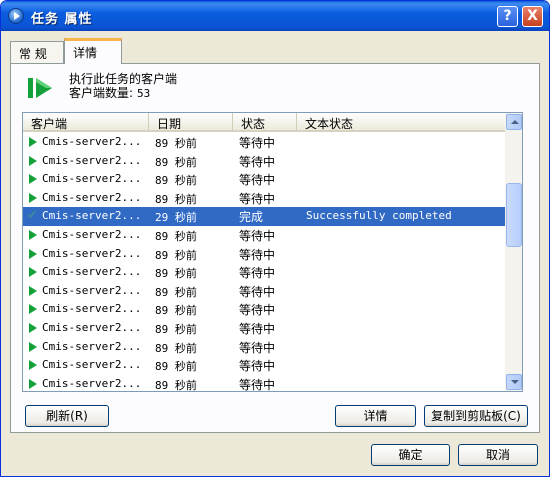  I want to click on column-header-status: 状态, so click(265, 122).